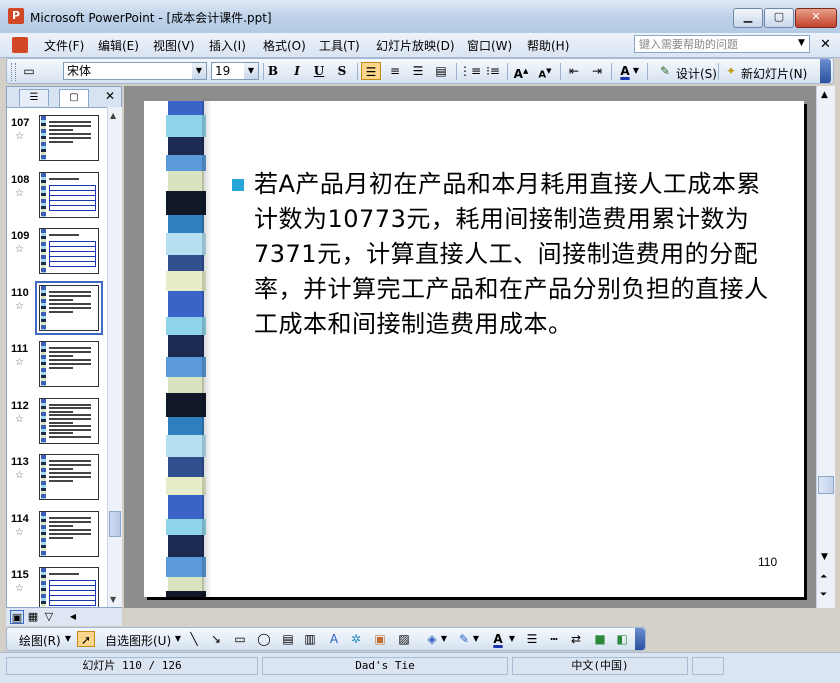  I want to click on slide-thumbnail-110: 110 ☆, so click(57, 308).